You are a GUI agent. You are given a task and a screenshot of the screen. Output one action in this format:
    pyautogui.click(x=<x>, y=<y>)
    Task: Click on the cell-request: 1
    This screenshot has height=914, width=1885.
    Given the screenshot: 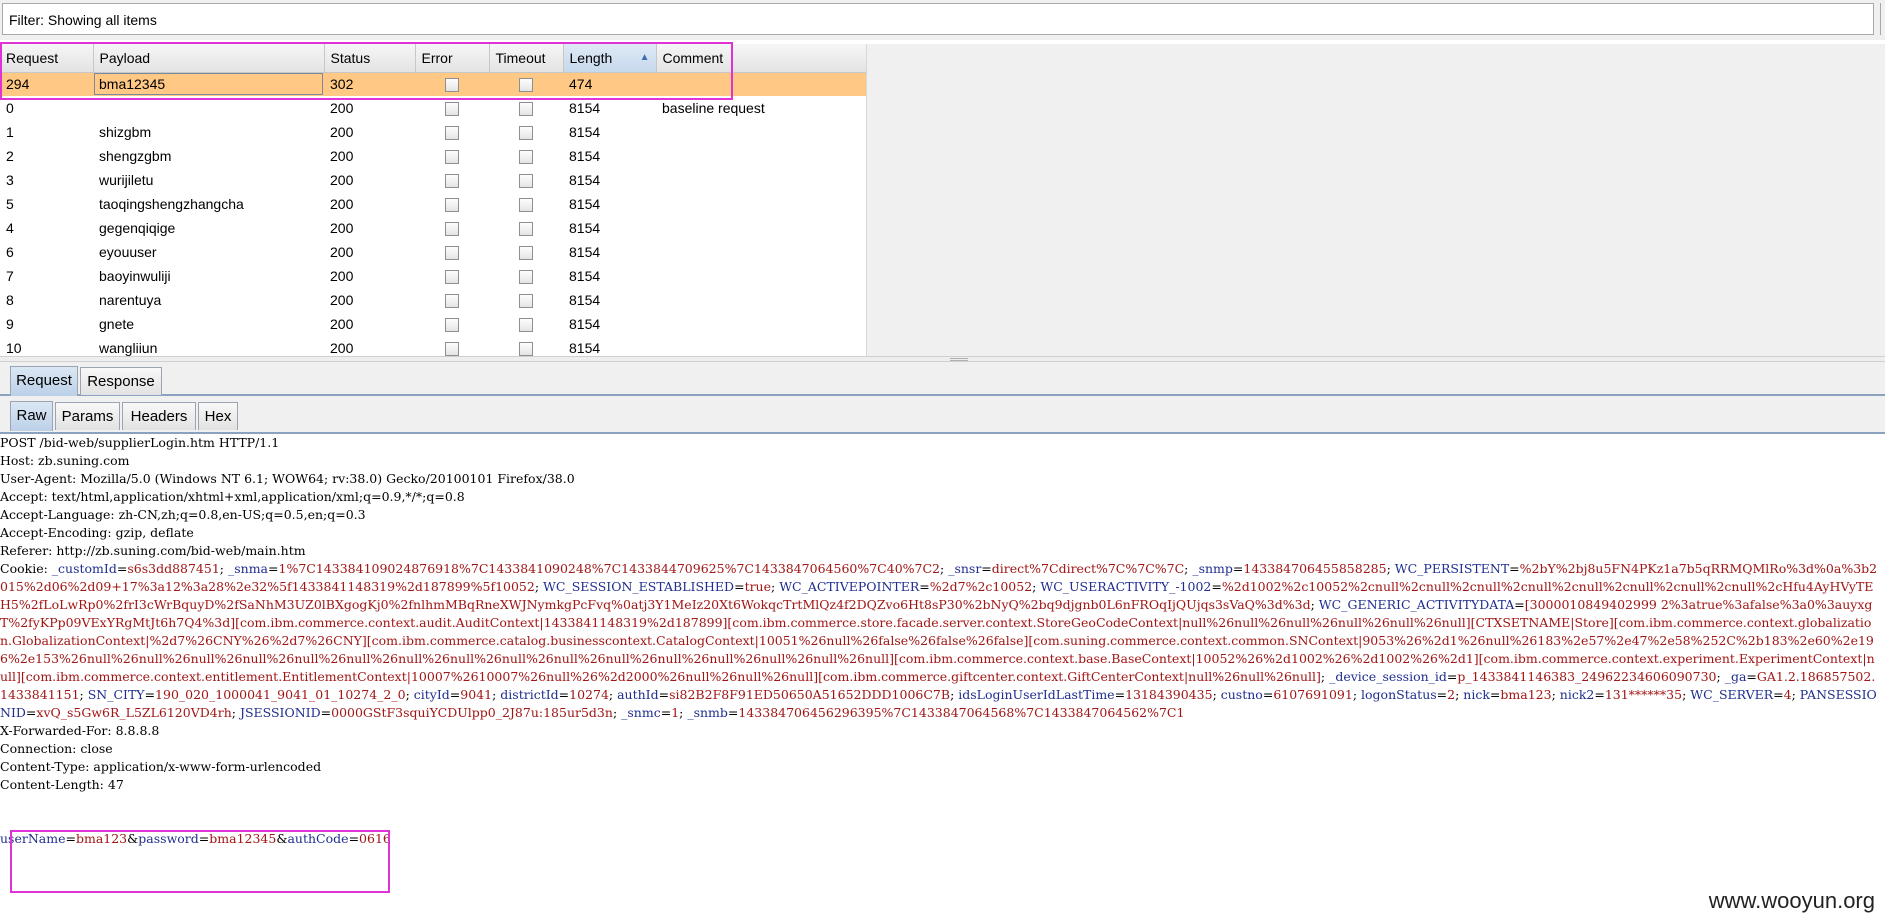 What is the action you would take?
    pyautogui.click(x=10, y=132)
    